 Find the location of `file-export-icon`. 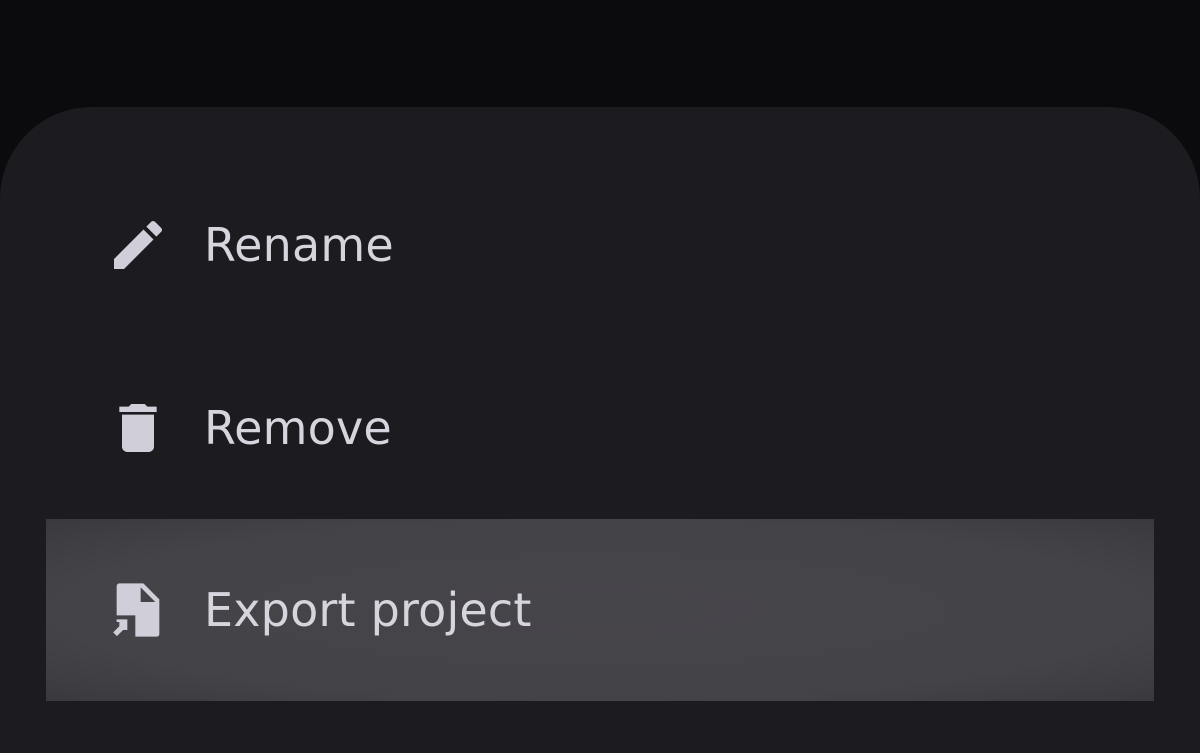

file-export-icon is located at coordinates (138, 610).